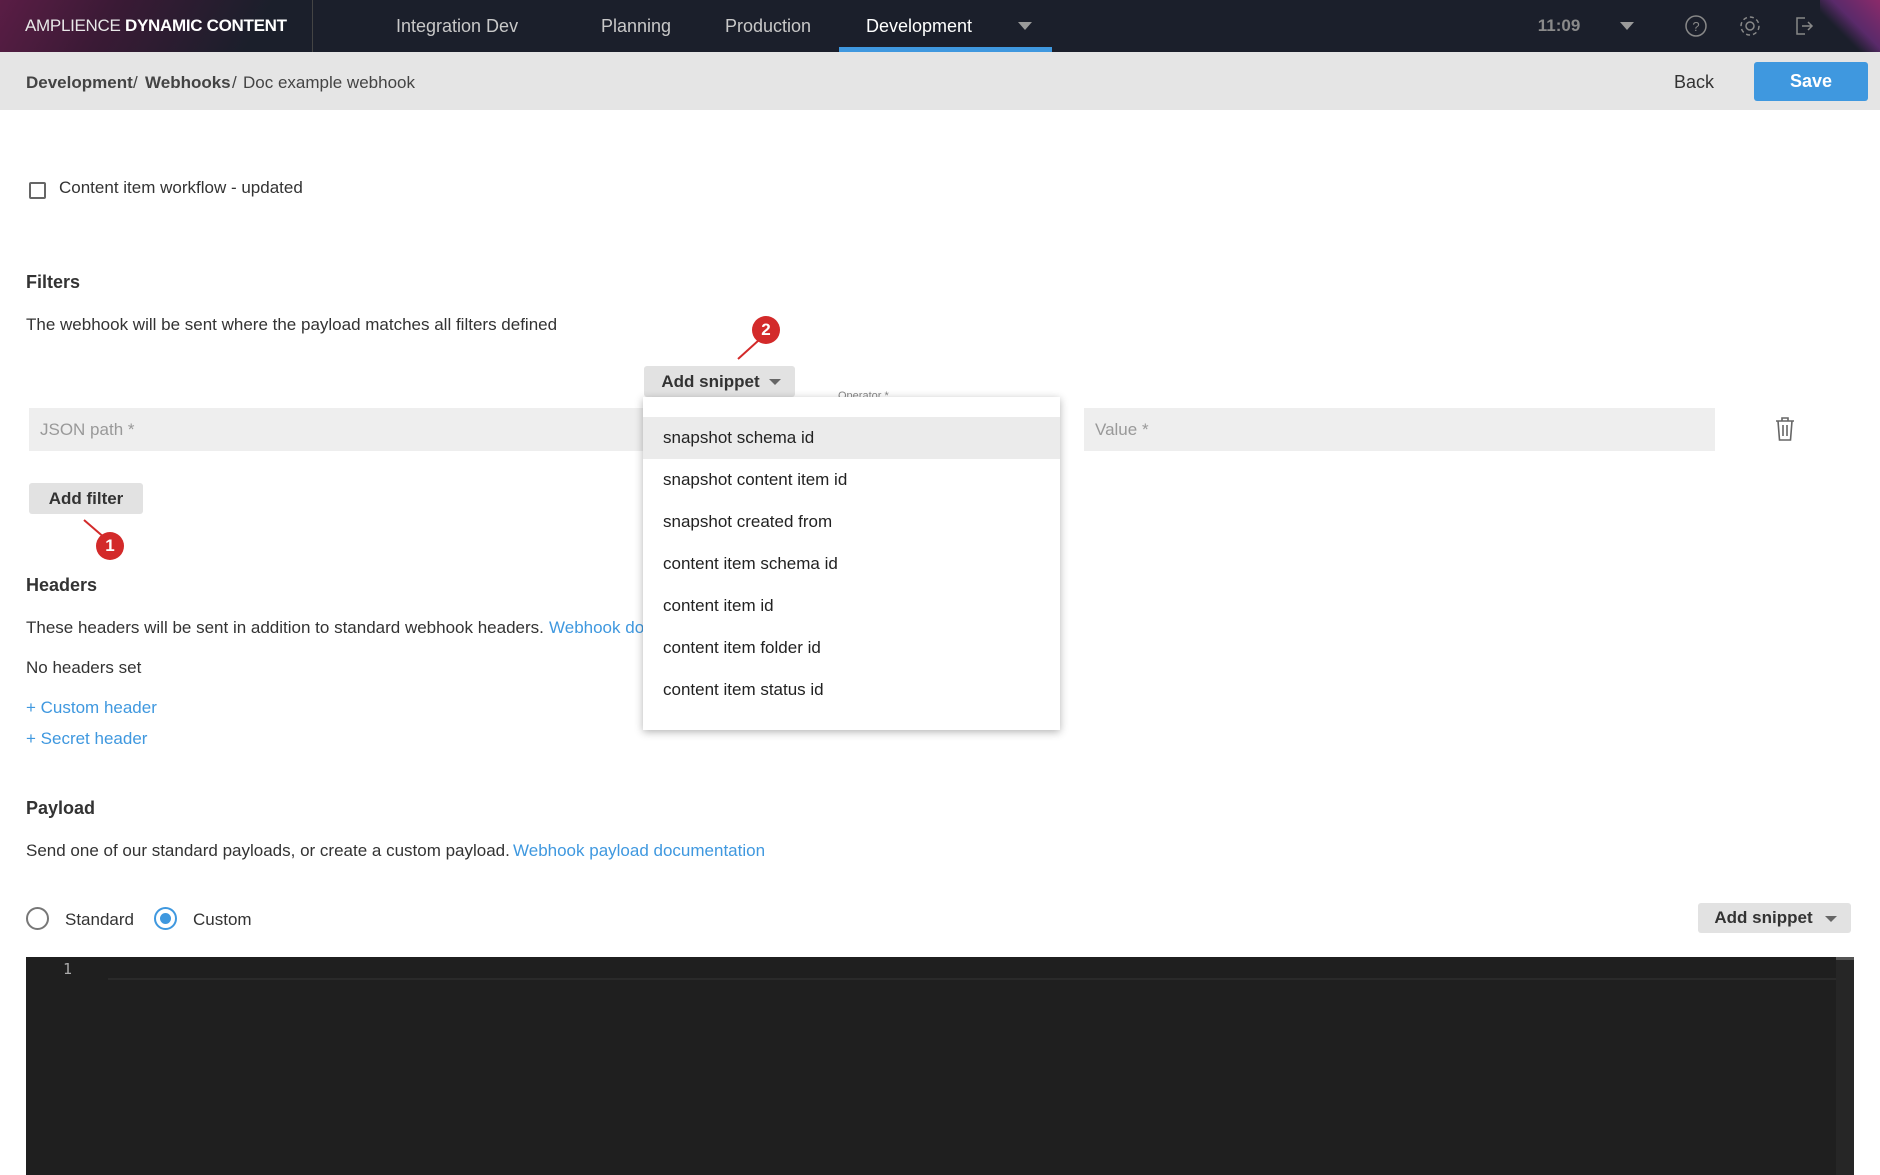 Image resolution: width=1880 pixels, height=1175 pixels. I want to click on custom-radio, so click(165, 918).